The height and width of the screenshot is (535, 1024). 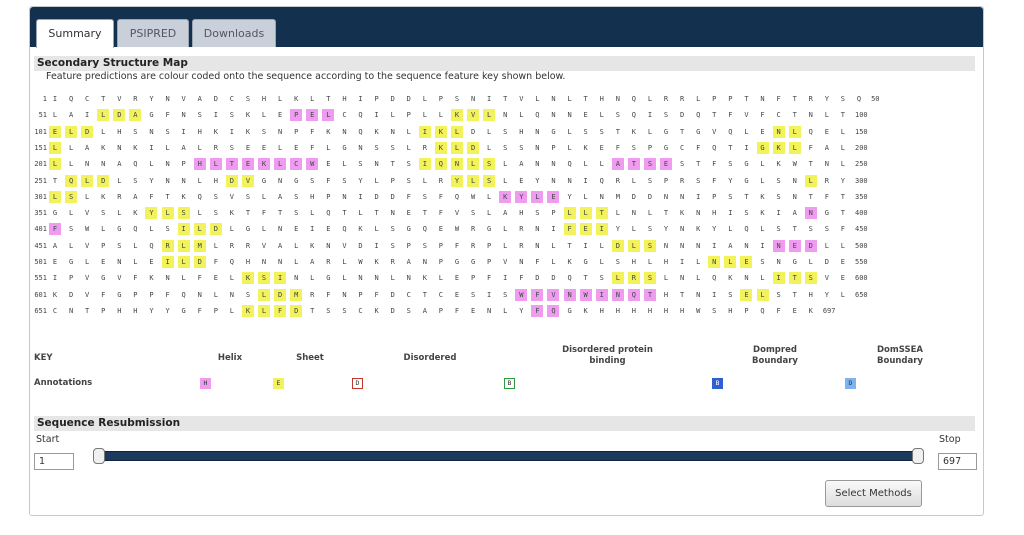 What do you see at coordinates (918, 456) in the screenshot?
I see `range-slider-end-handle` at bounding box center [918, 456].